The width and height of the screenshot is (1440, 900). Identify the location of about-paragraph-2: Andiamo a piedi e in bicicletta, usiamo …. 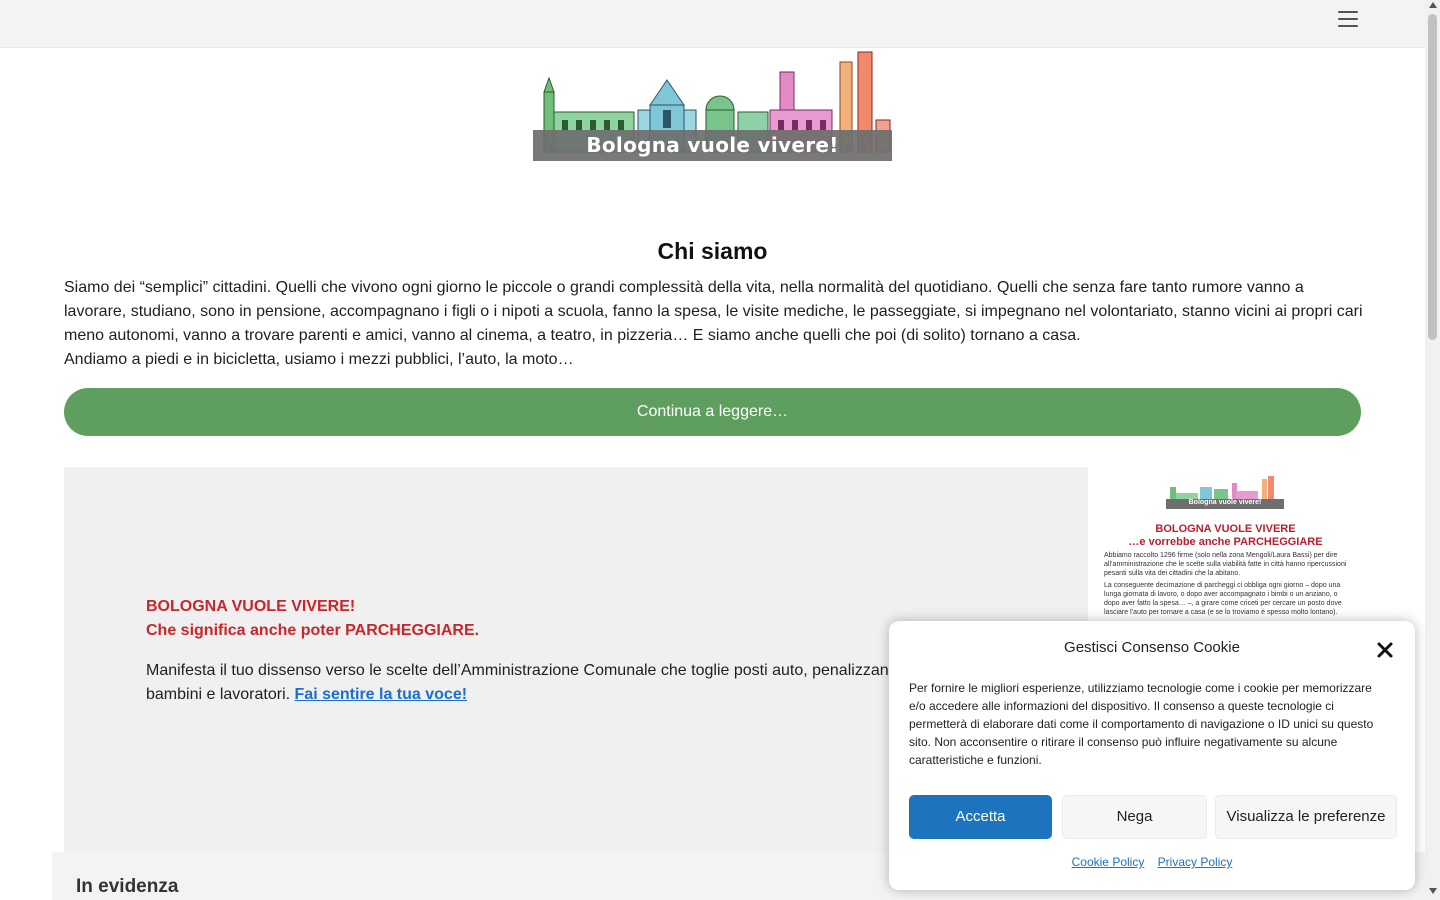
(319, 359).